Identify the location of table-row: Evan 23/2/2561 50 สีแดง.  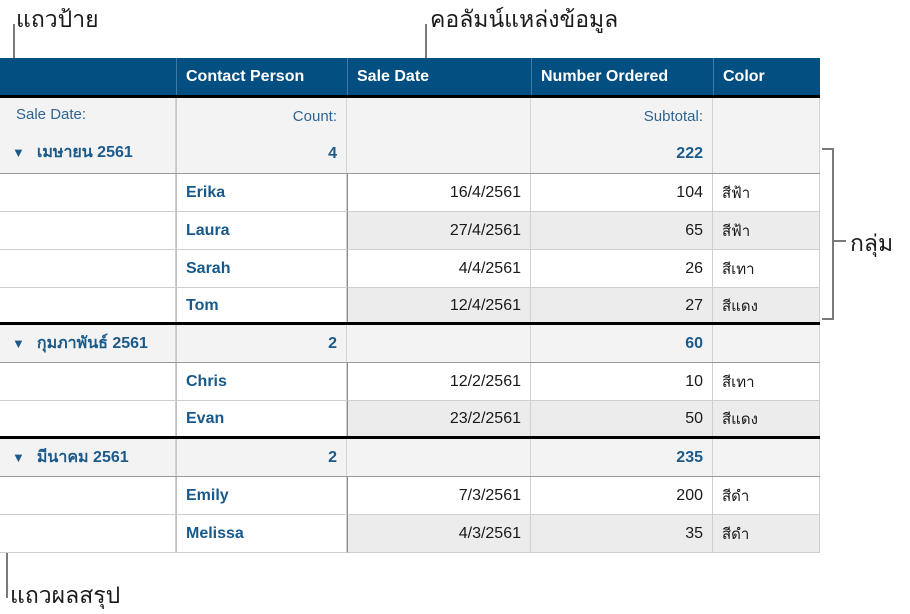
(410, 419).